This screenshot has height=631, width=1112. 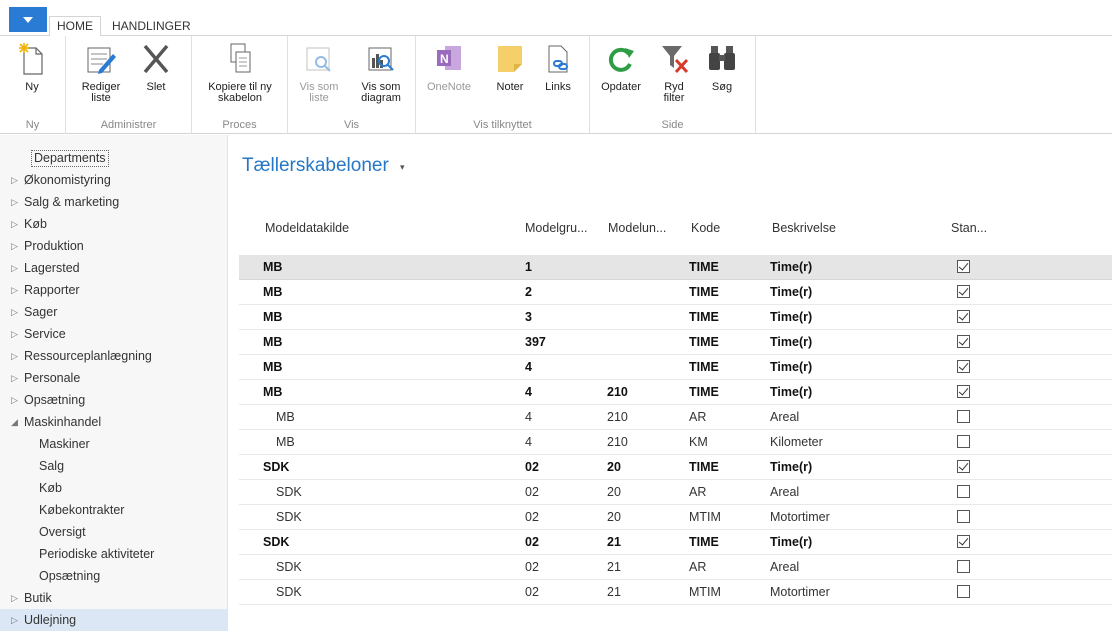 I want to click on tab-home: HOME, so click(x=75, y=26).